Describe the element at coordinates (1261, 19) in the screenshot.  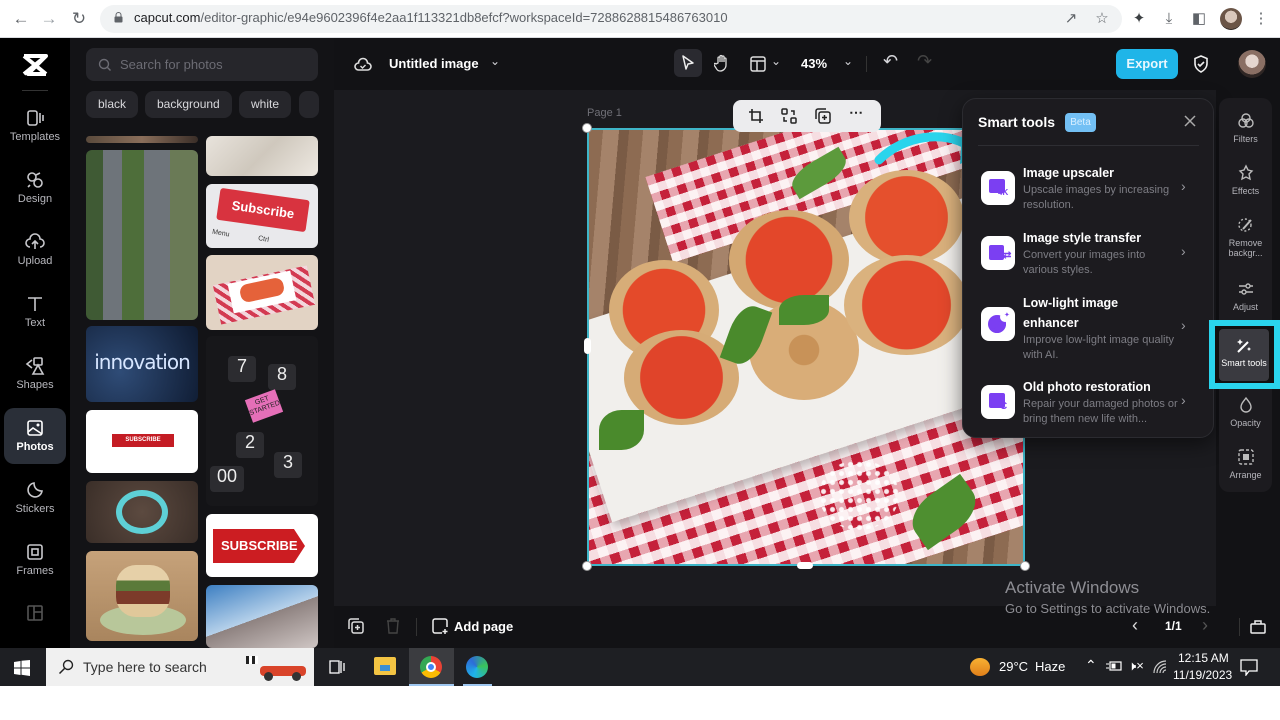
I see `menu-icon: ⋮` at that location.